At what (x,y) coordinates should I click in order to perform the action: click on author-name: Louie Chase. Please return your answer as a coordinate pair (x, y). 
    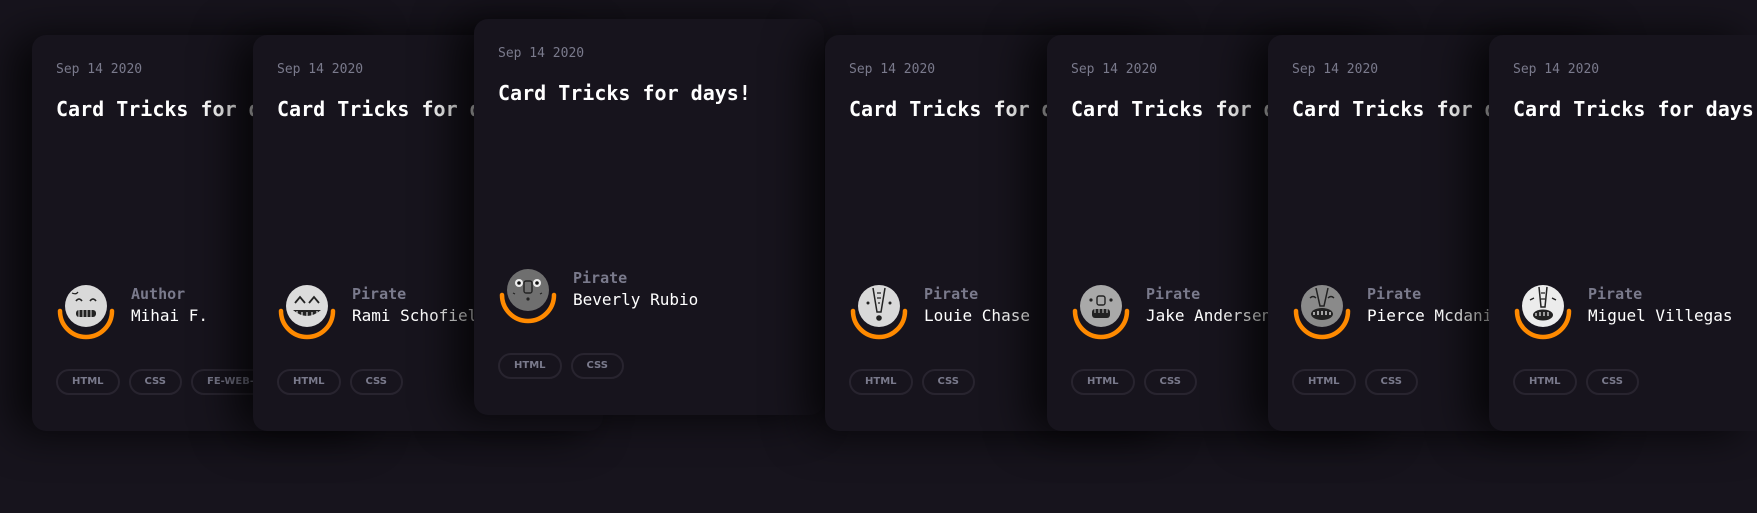
    Looking at the image, I should click on (977, 315).